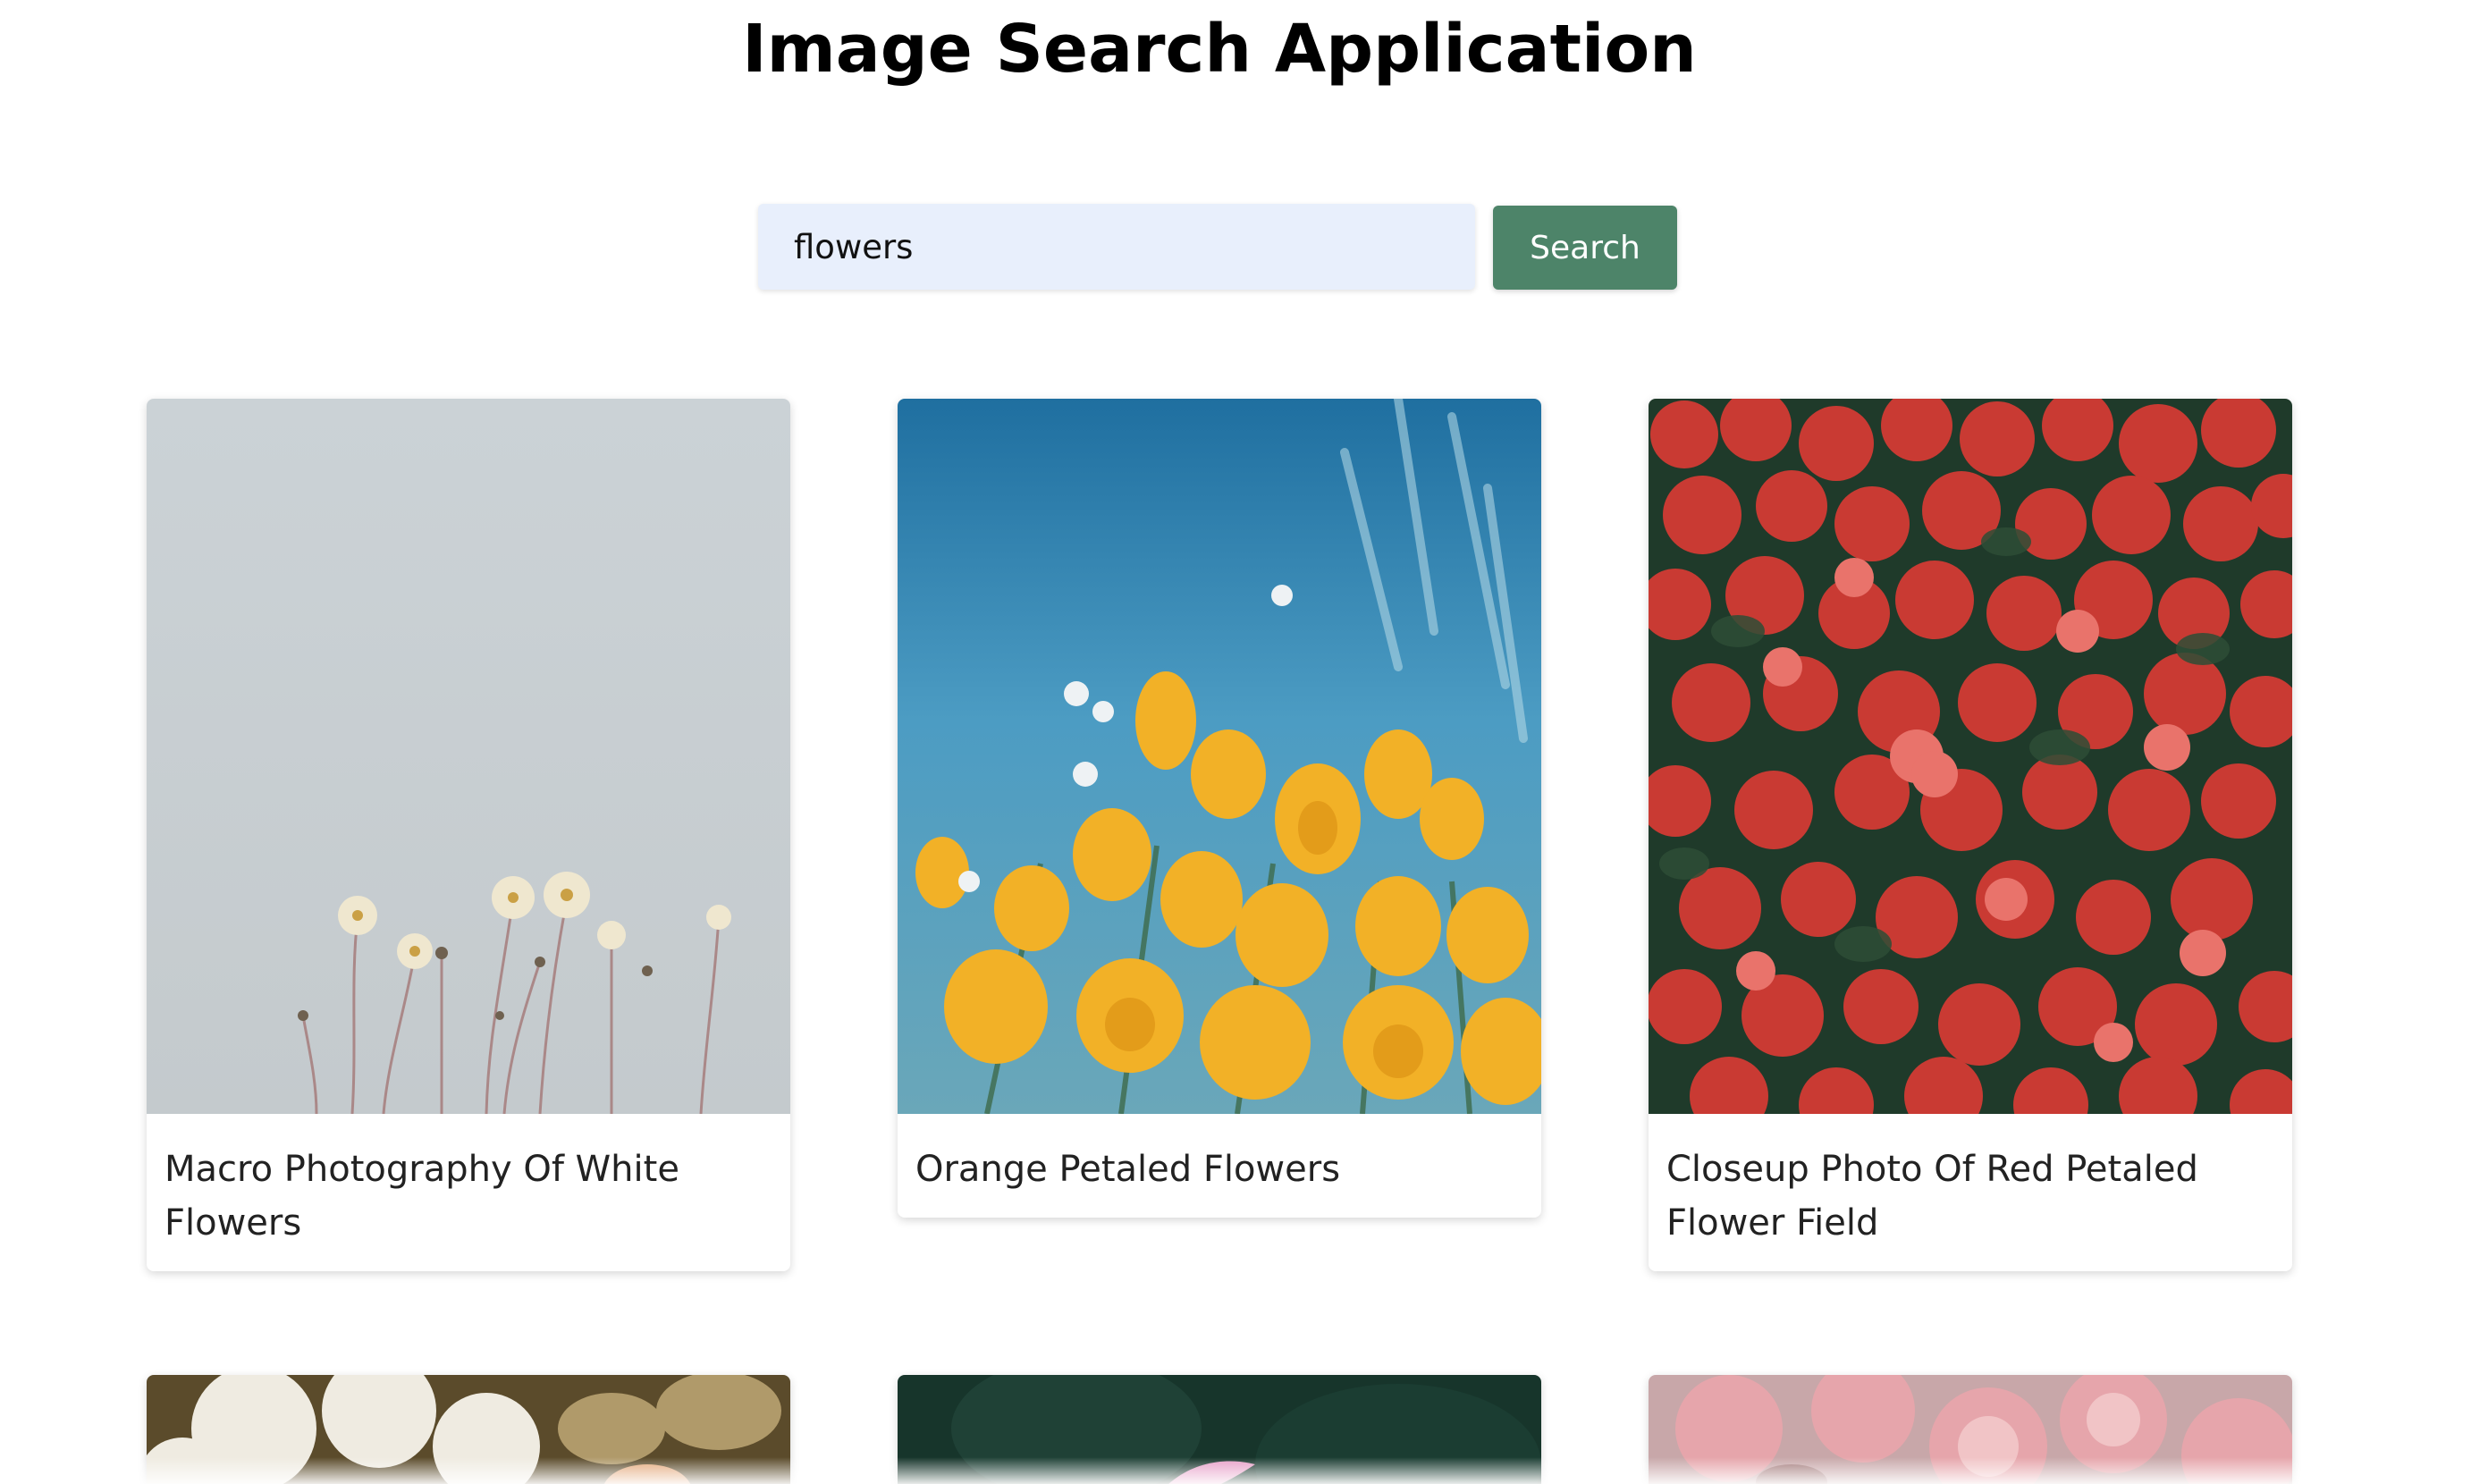 Image resolution: width=2471 pixels, height=1484 pixels. I want to click on result-image-white-chrysanthemums, so click(468, 1429).